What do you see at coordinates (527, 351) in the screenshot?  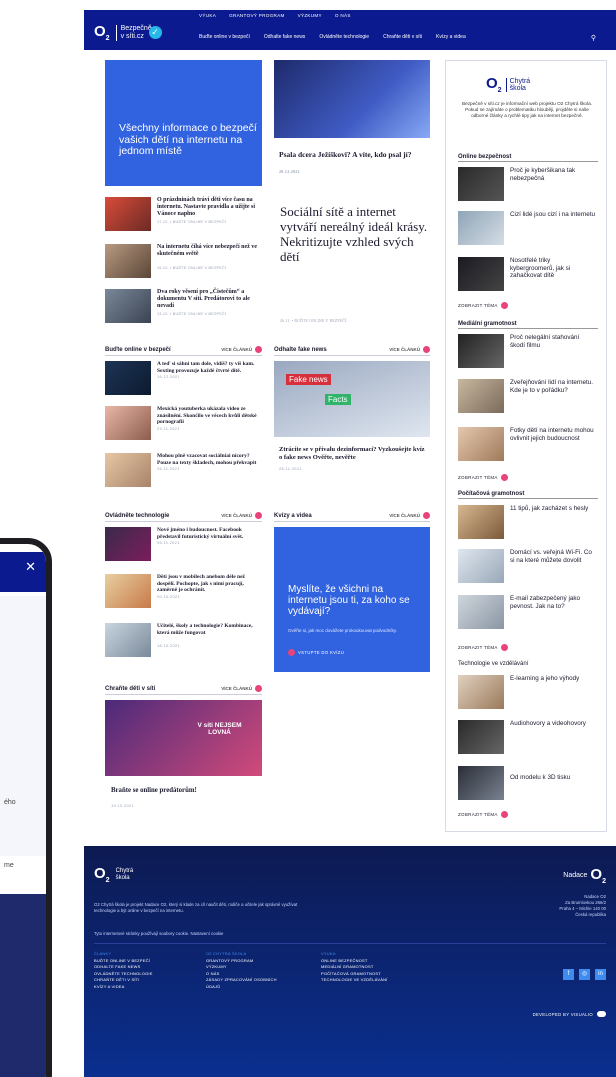 I see `sidebar-item: Proč nelegální stahování škodí filmu` at bounding box center [527, 351].